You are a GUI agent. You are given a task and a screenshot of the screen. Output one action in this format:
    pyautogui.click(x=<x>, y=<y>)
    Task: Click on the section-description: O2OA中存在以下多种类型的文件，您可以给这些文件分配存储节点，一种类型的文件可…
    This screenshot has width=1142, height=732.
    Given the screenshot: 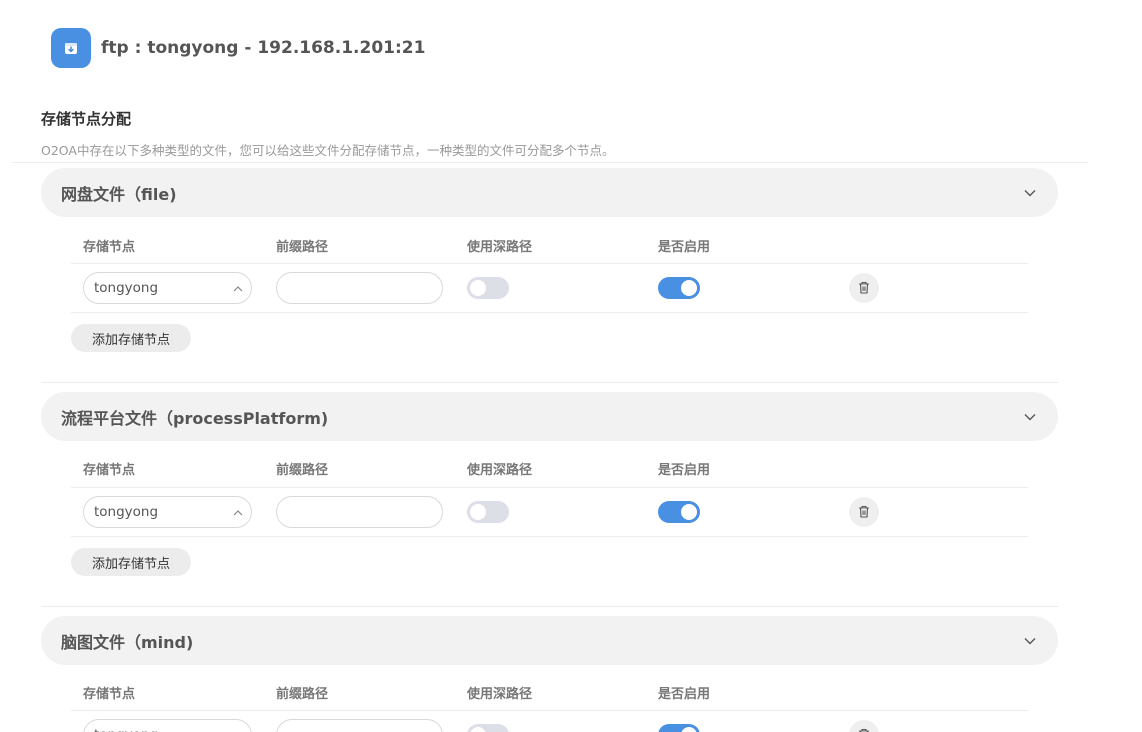 What is the action you would take?
    pyautogui.click(x=328, y=150)
    